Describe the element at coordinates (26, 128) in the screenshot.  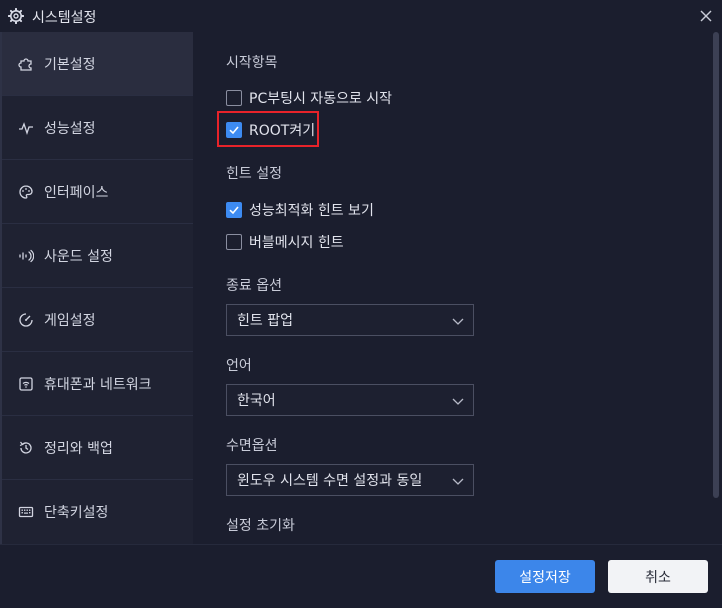
I see `pulse-icon` at that location.